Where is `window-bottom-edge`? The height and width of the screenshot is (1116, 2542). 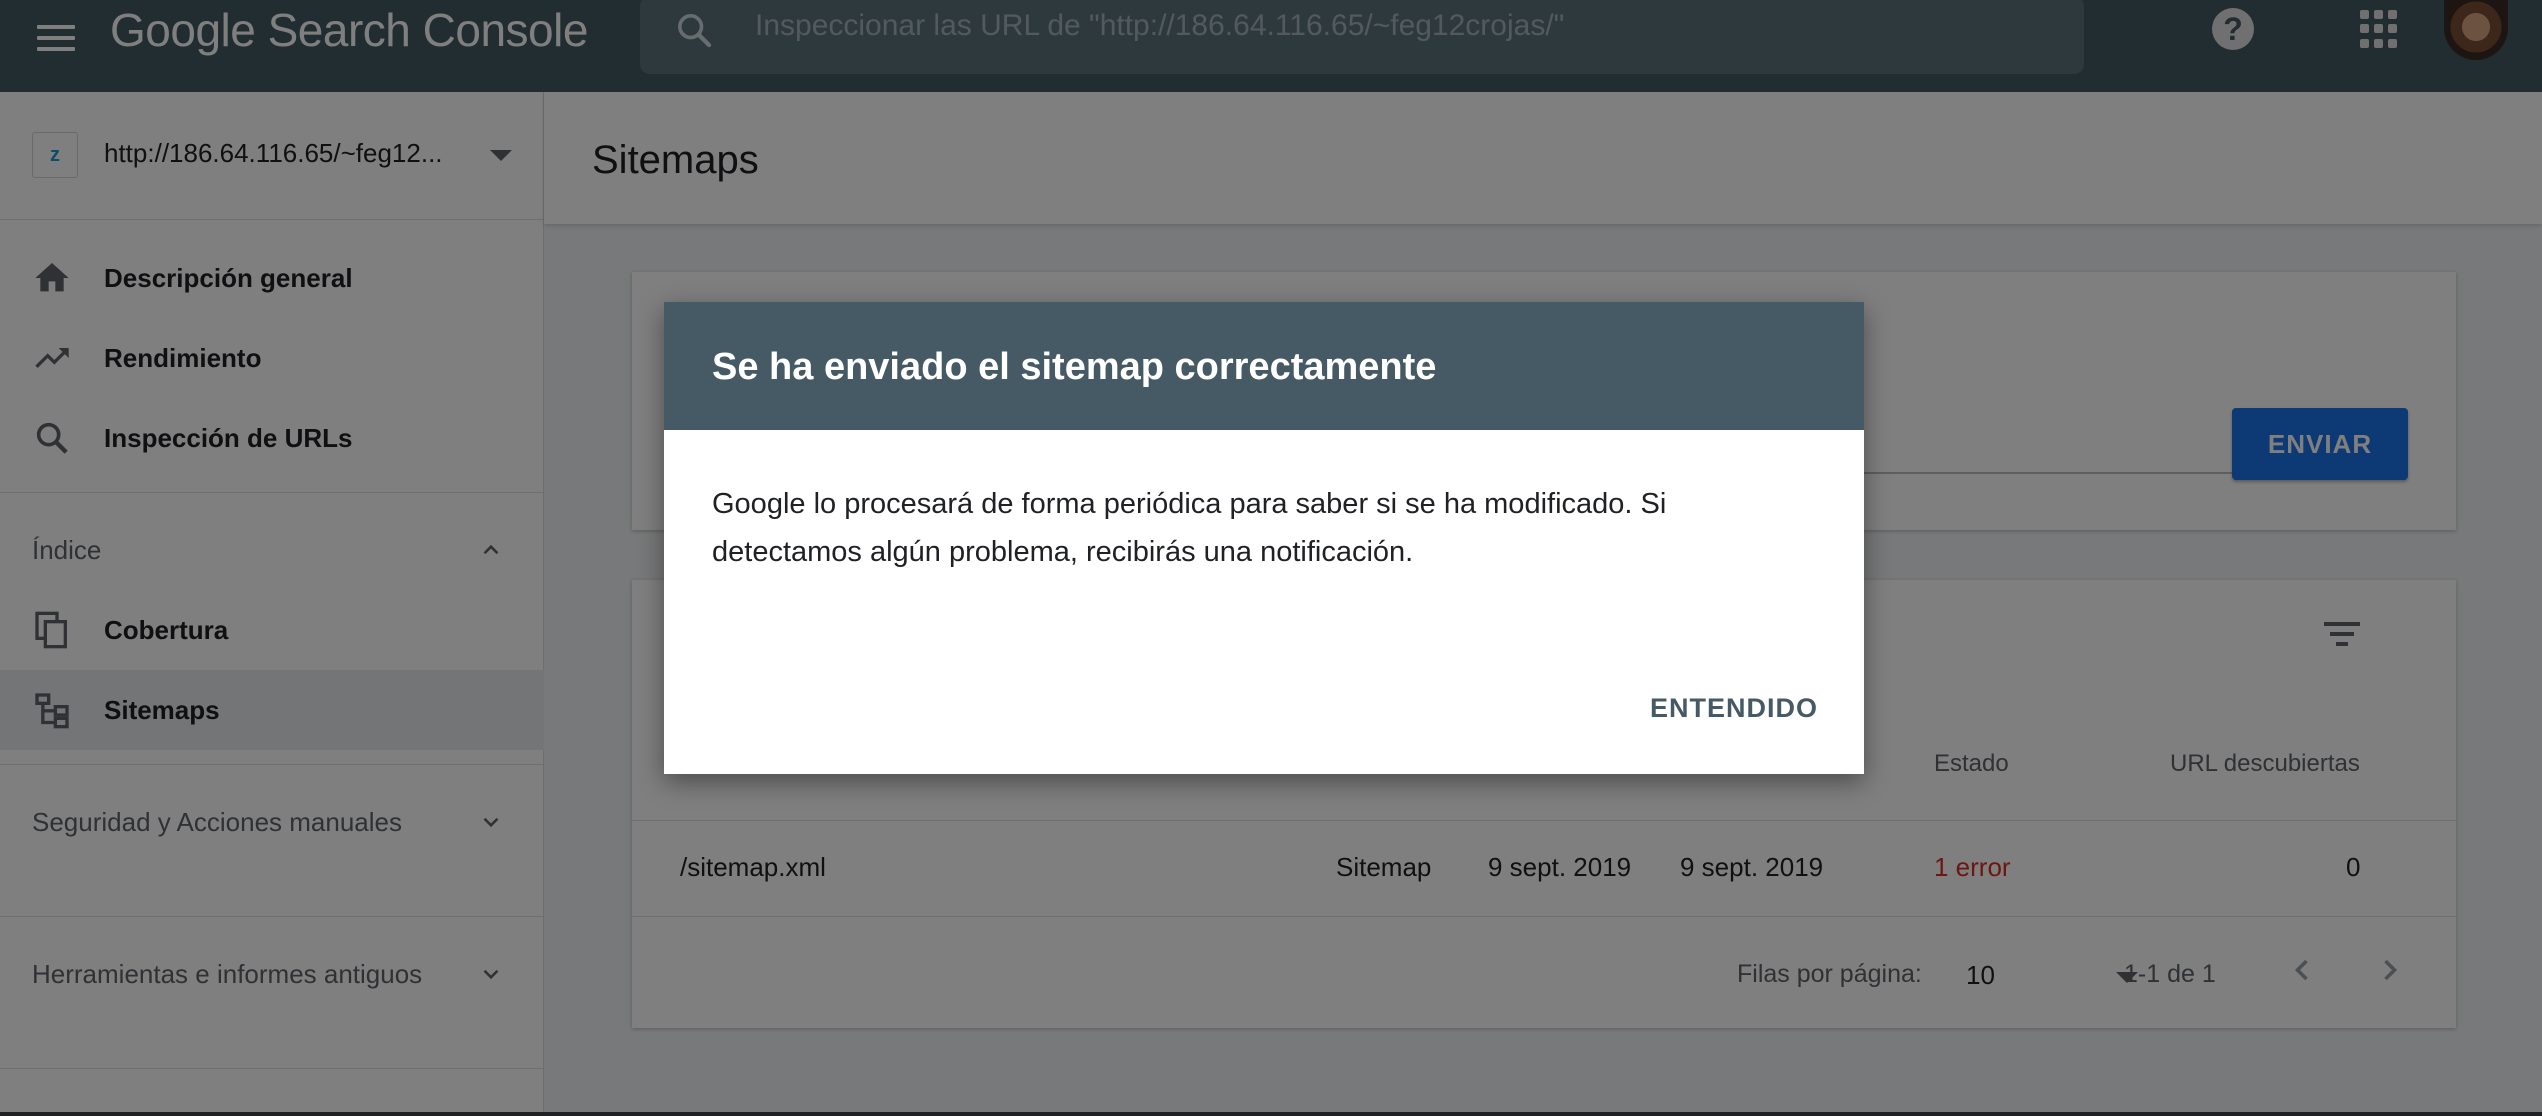
window-bottom-edge is located at coordinates (1271, 1114).